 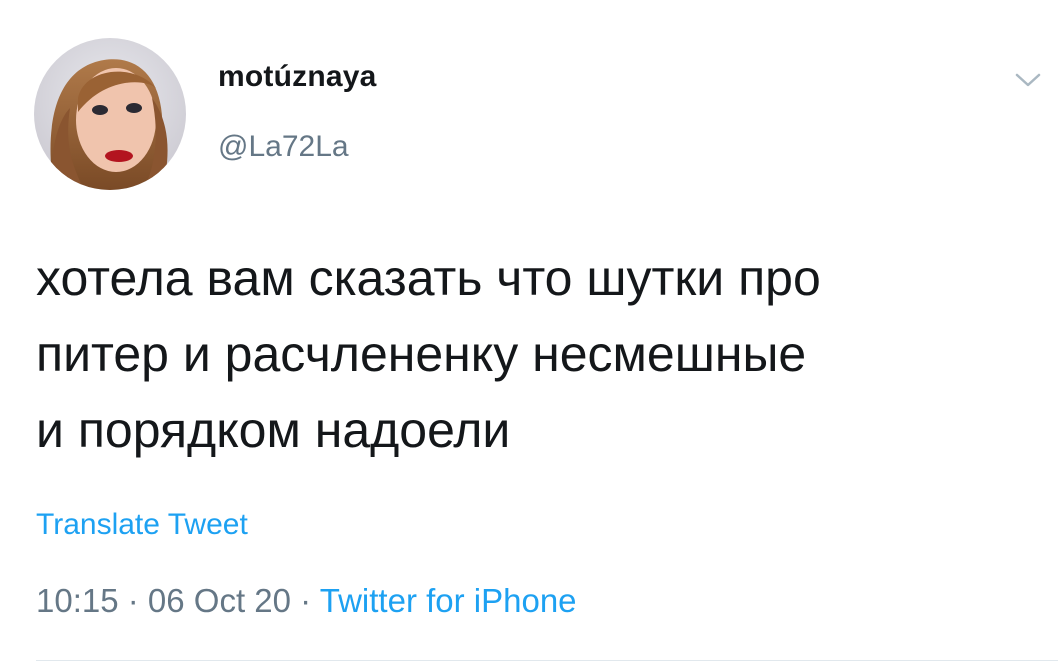 What do you see at coordinates (142, 525) in the screenshot?
I see `translate-tweet-link: Translate Tweet` at bounding box center [142, 525].